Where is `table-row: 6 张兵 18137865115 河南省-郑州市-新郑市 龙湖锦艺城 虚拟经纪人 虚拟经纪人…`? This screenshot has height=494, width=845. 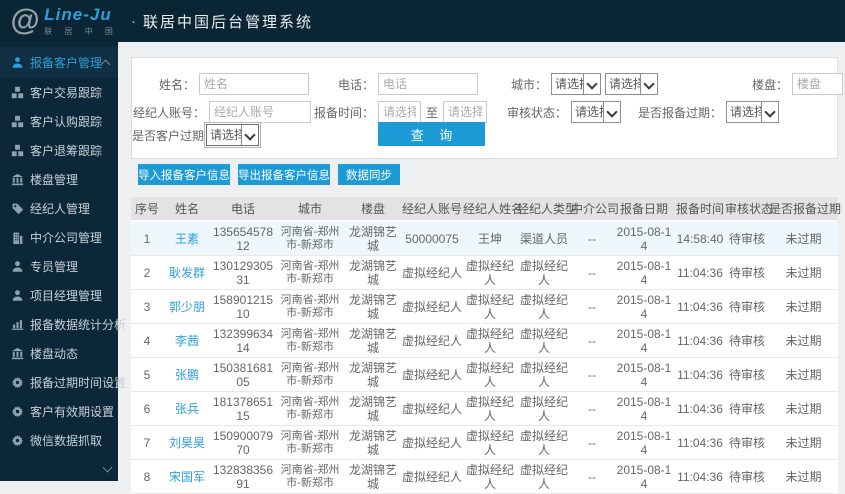 table-row: 6 张兵 18137865115 河南省-郑州市-新郑市 龙湖锦艺城 虚拟经纪人 虚拟经纪人… is located at coordinates (484, 408).